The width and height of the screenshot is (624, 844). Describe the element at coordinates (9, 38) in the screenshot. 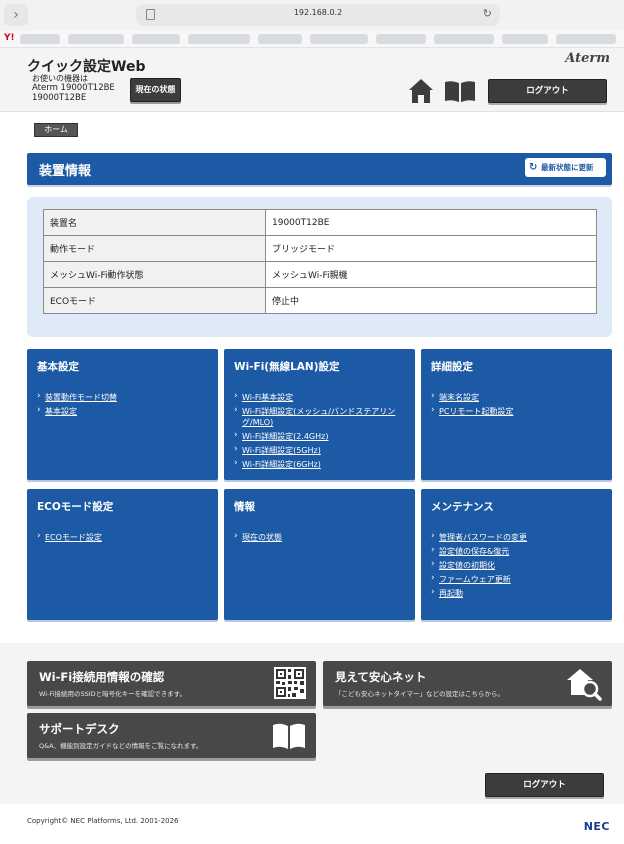

I see `bookmark-favicon: Y!` at that location.